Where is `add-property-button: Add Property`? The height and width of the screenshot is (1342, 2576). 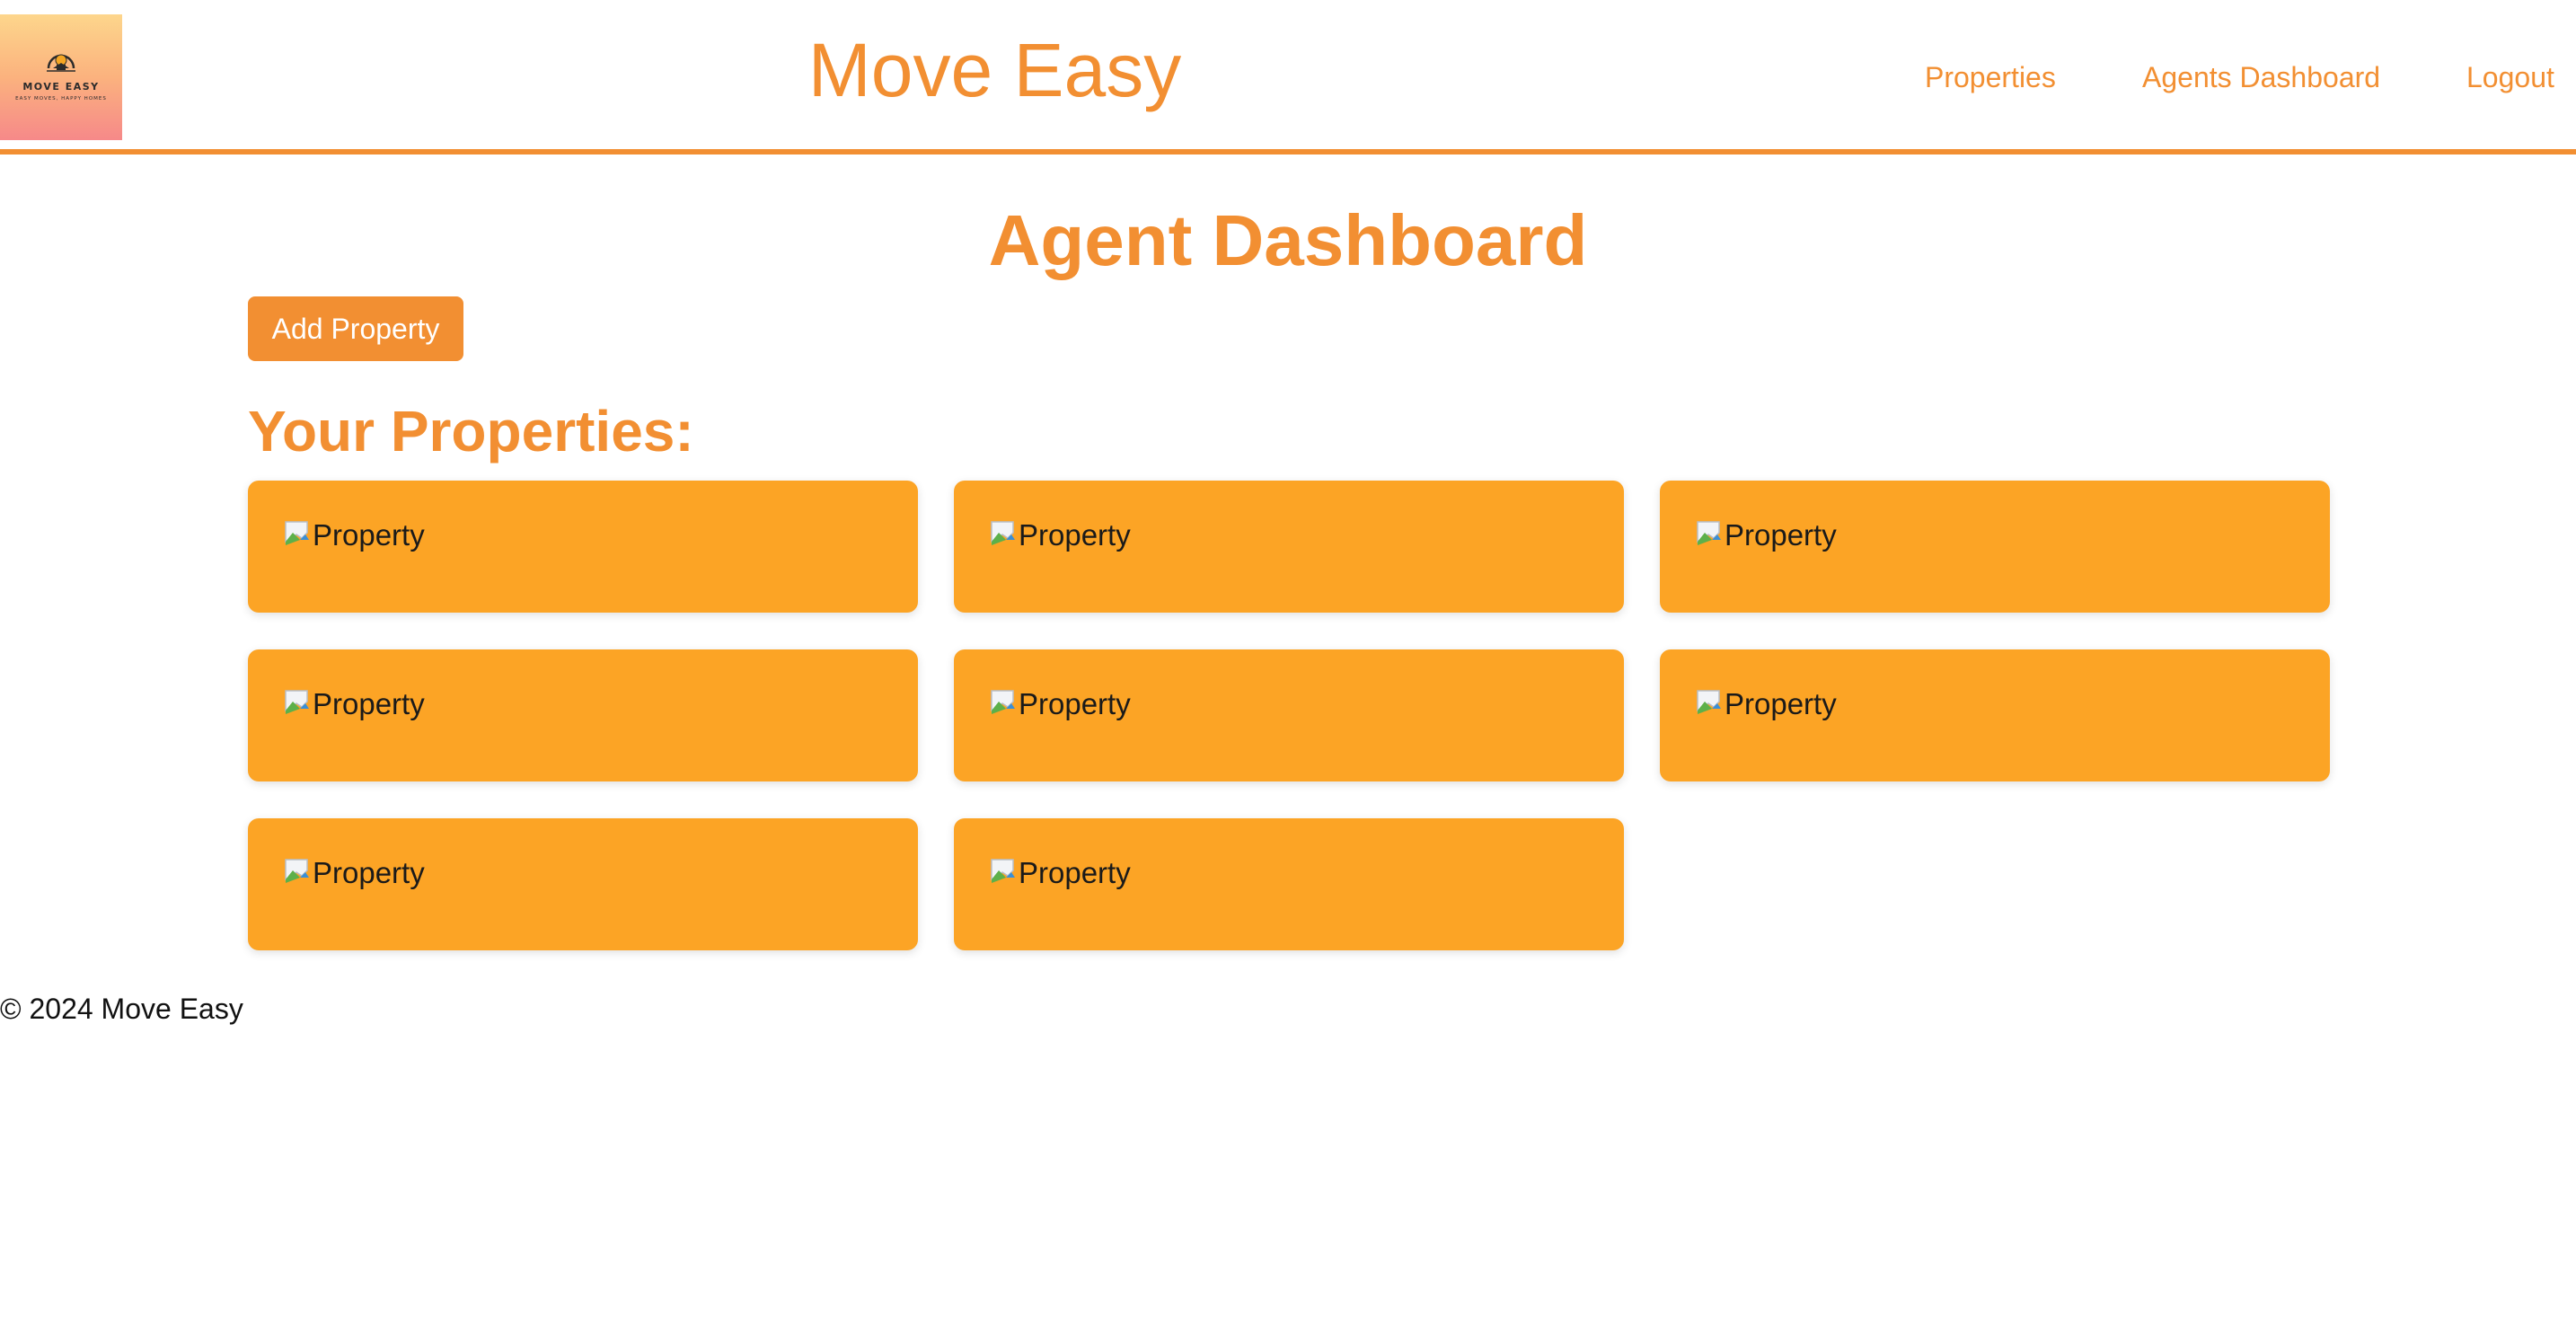
add-property-button: Add Property is located at coordinates (355, 328).